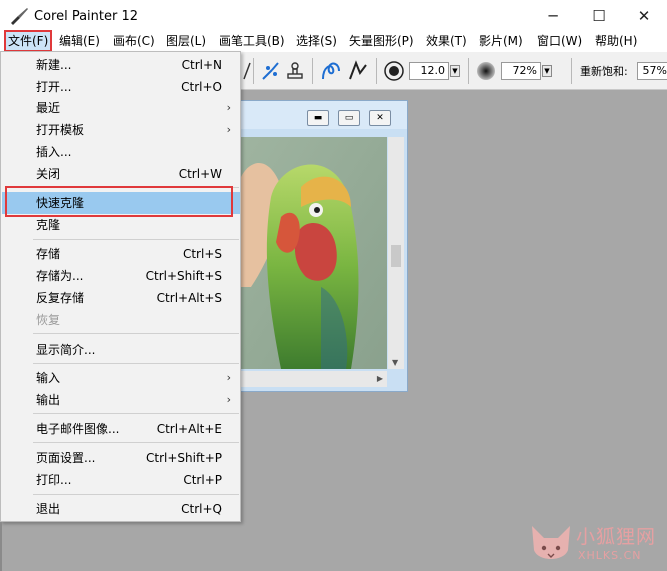 The height and width of the screenshot is (571, 667). I want to click on menu-help: 帮助(H), so click(616, 41).